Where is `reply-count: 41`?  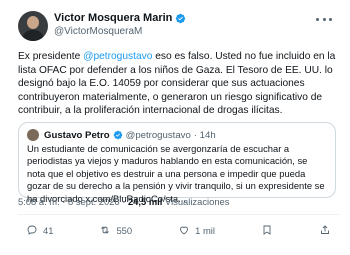 reply-count: 41 is located at coordinates (48, 230).